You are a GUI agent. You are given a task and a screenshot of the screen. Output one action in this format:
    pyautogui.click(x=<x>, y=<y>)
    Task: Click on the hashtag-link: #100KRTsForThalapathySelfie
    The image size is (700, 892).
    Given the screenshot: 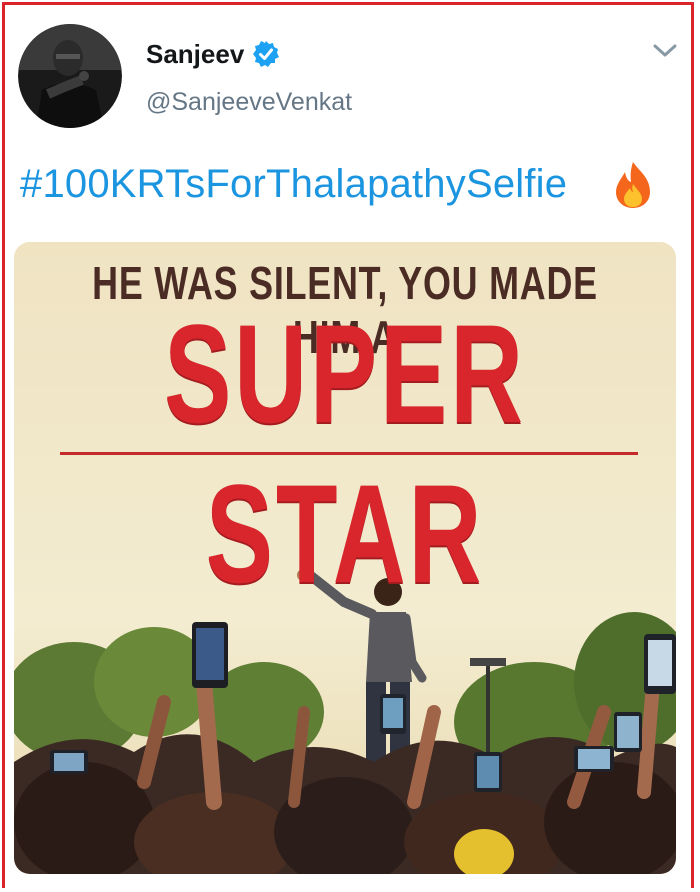 What is the action you would take?
    pyautogui.click(x=293, y=184)
    